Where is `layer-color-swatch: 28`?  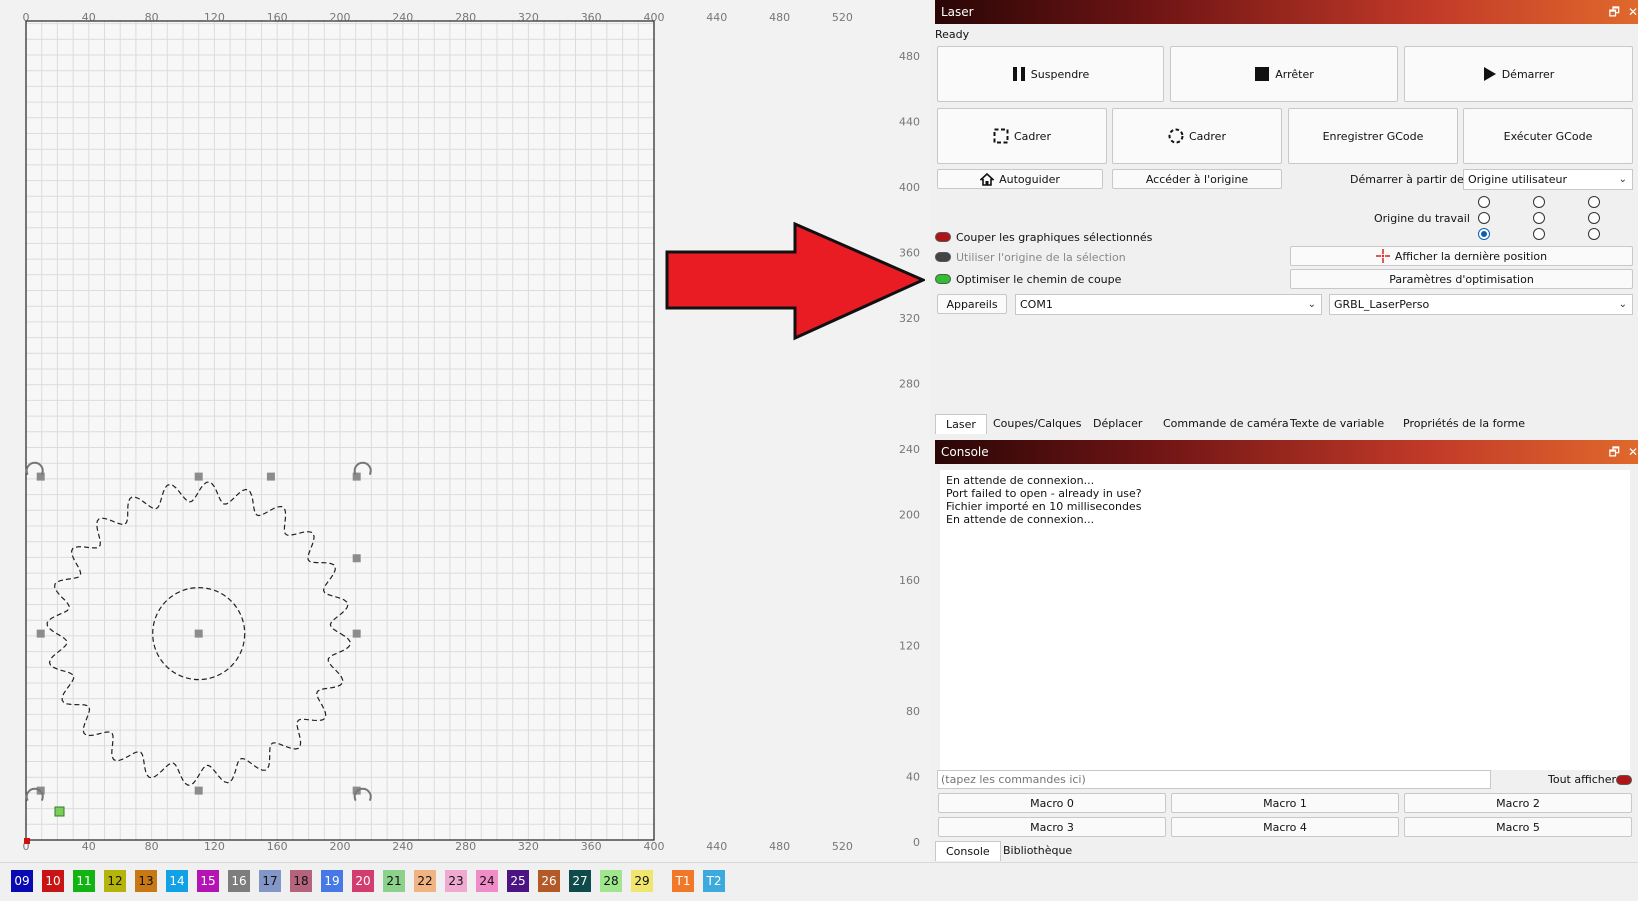
layer-color-swatch: 28 is located at coordinates (611, 881).